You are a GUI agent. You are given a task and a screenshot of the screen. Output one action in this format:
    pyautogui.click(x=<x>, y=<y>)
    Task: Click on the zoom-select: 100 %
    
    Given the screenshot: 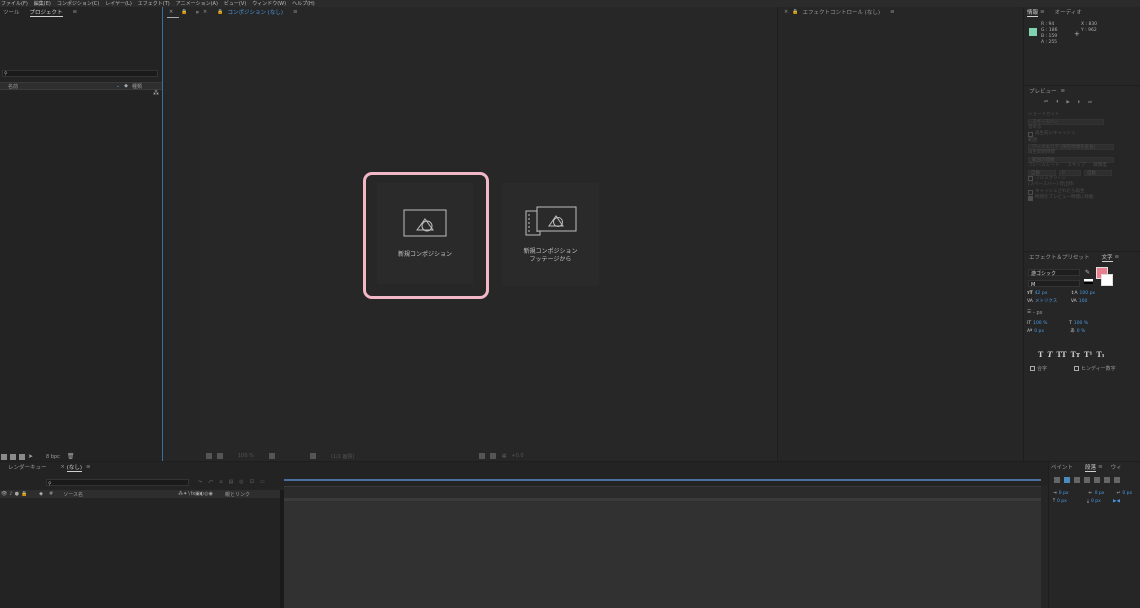 What is the action you would take?
    pyautogui.click(x=246, y=456)
    